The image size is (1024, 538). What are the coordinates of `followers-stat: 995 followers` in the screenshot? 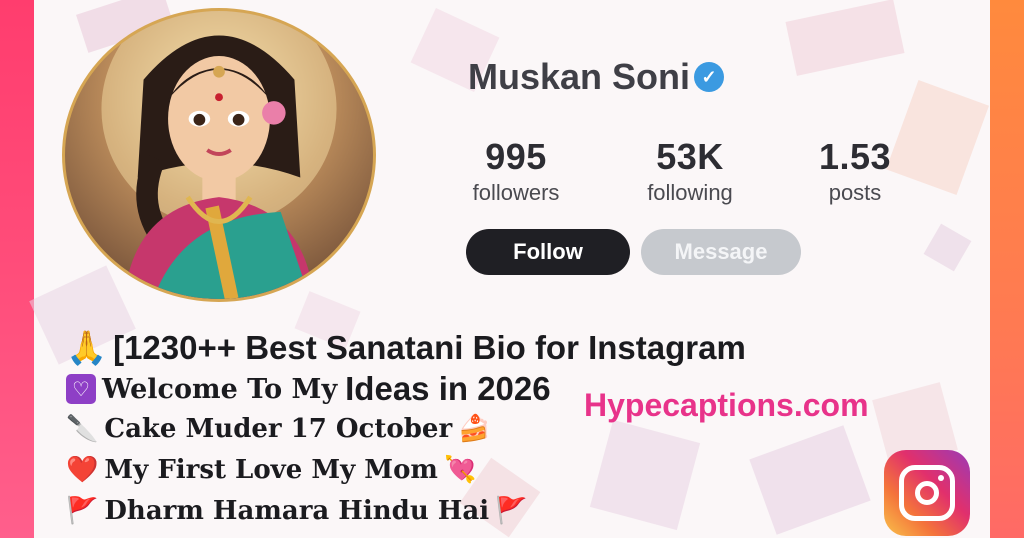 It's located at (516, 171).